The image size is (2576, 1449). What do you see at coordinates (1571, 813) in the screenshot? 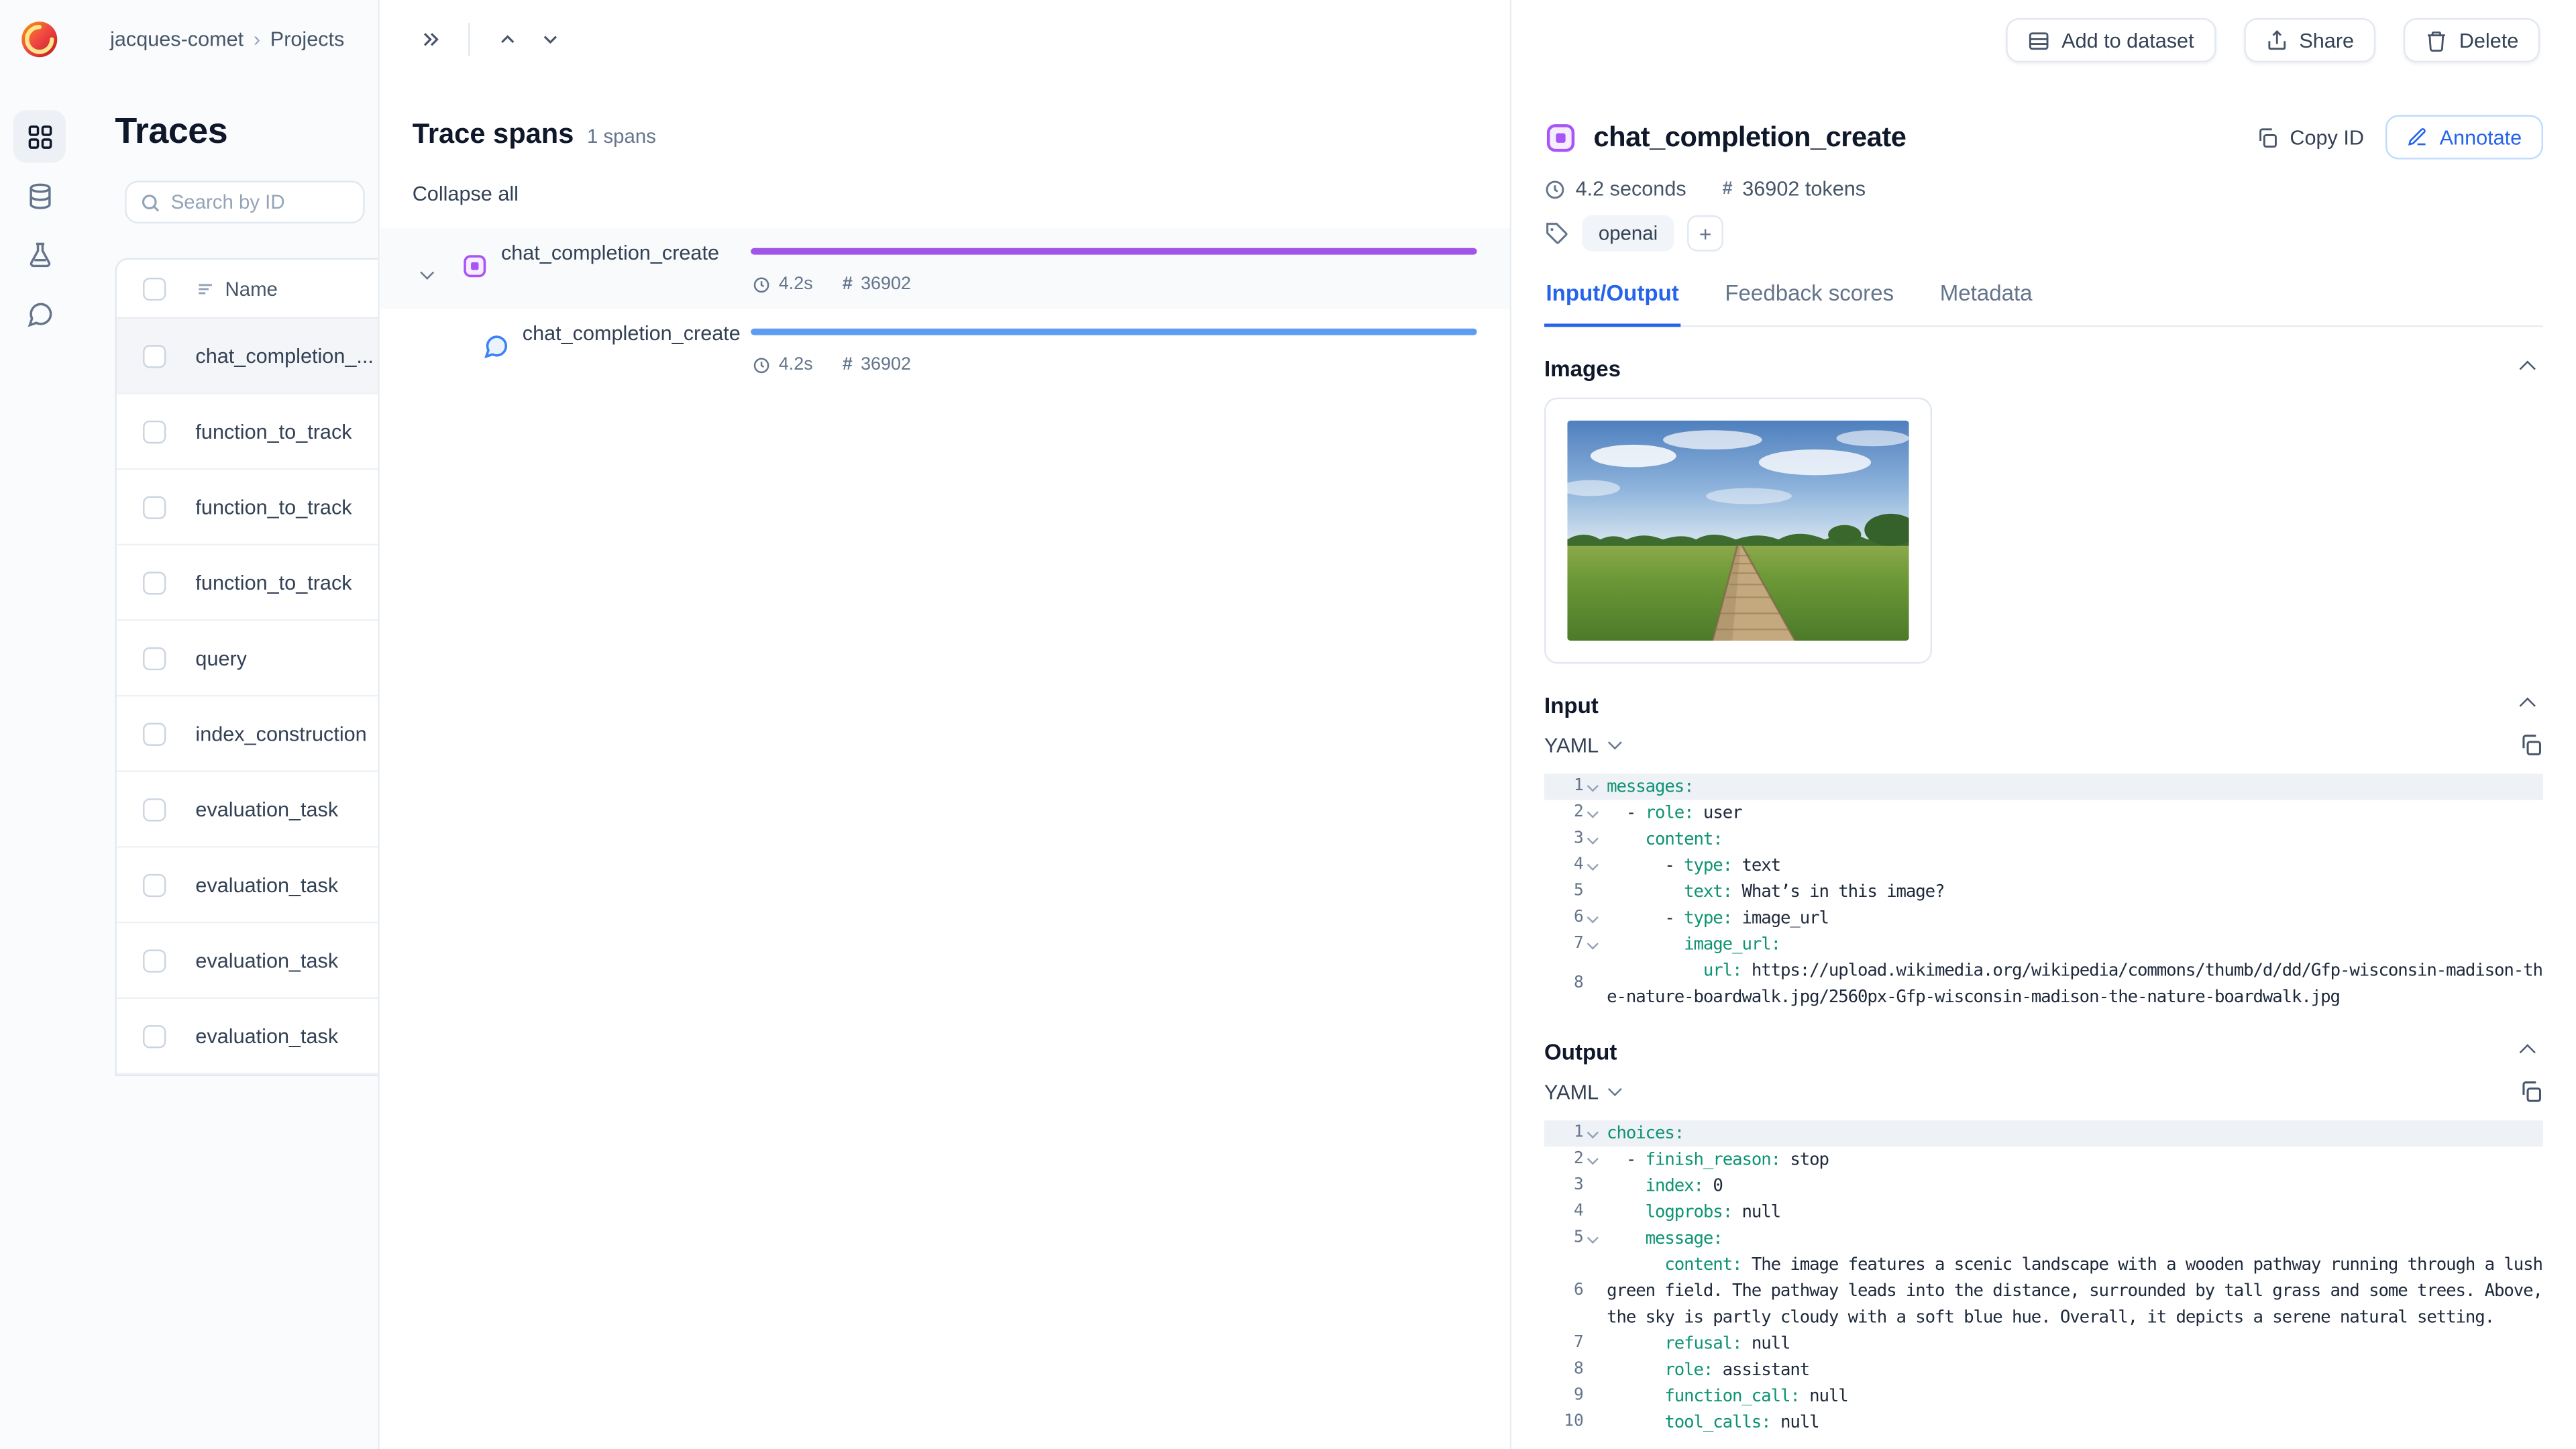
I see `line-number: 2` at bounding box center [1571, 813].